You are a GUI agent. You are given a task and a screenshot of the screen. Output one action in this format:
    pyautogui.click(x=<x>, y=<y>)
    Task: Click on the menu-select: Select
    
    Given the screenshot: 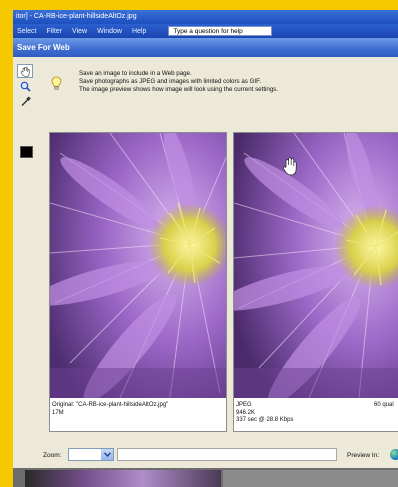 What is the action you would take?
    pyautogui.click(x=26, y=31)
    